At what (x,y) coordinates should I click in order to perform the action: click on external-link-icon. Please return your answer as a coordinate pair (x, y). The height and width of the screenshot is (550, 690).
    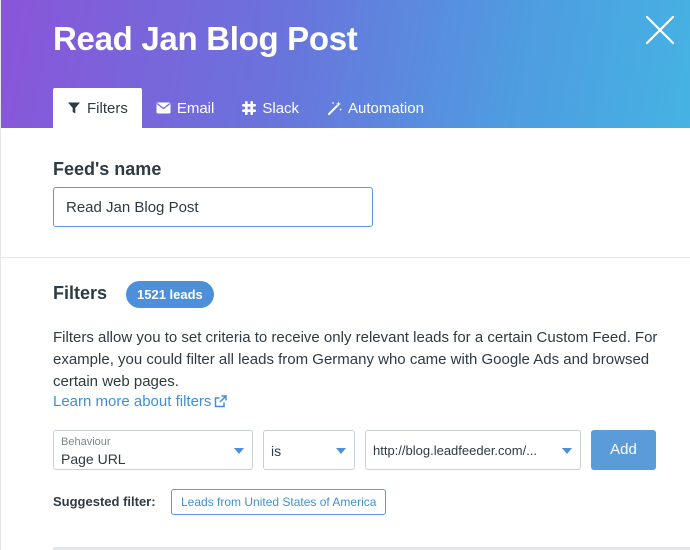
    Looking at the image, I should click on (221, 401).